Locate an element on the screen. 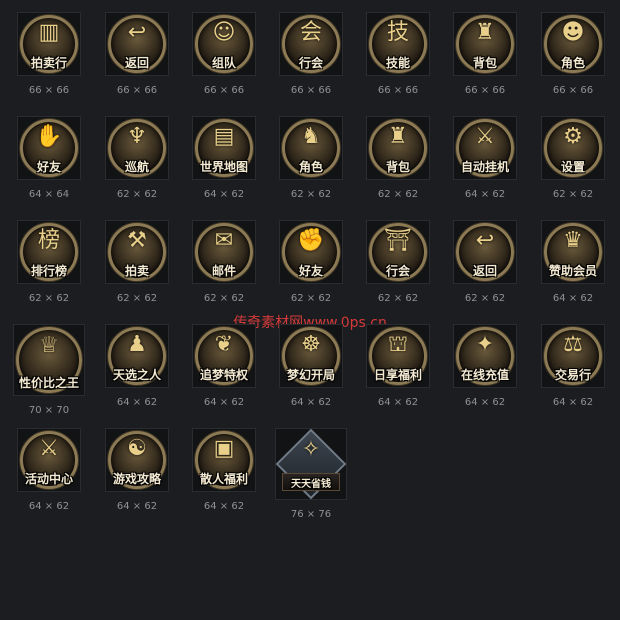  icon-tile: ♟ 天选之人 64 × 62 is located at coordinates (137, 367).